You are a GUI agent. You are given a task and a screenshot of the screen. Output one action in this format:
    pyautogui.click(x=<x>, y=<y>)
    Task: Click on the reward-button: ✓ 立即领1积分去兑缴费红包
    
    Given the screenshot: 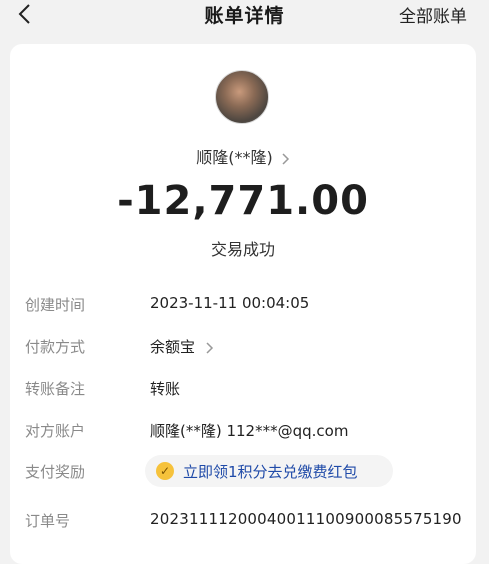 What is the action you would take?
    pyautogui.click(x=269, y=471)
    